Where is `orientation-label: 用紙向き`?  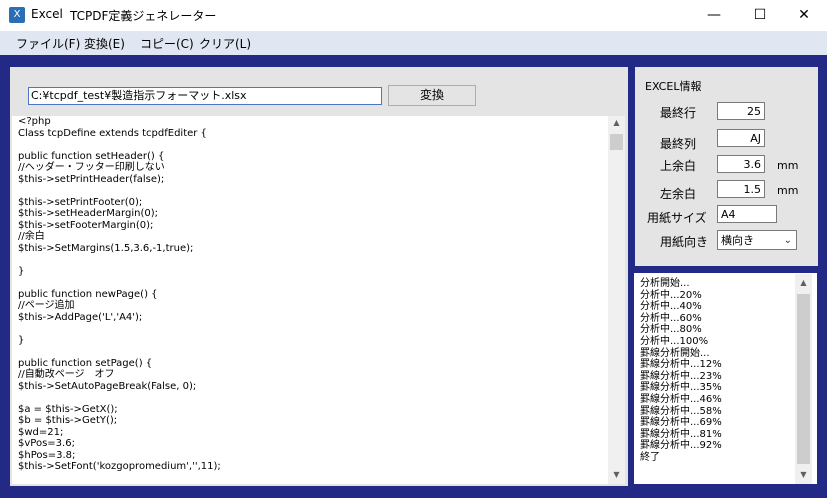 orientation-label: 用紙向き is located at coordinates (684, 242).